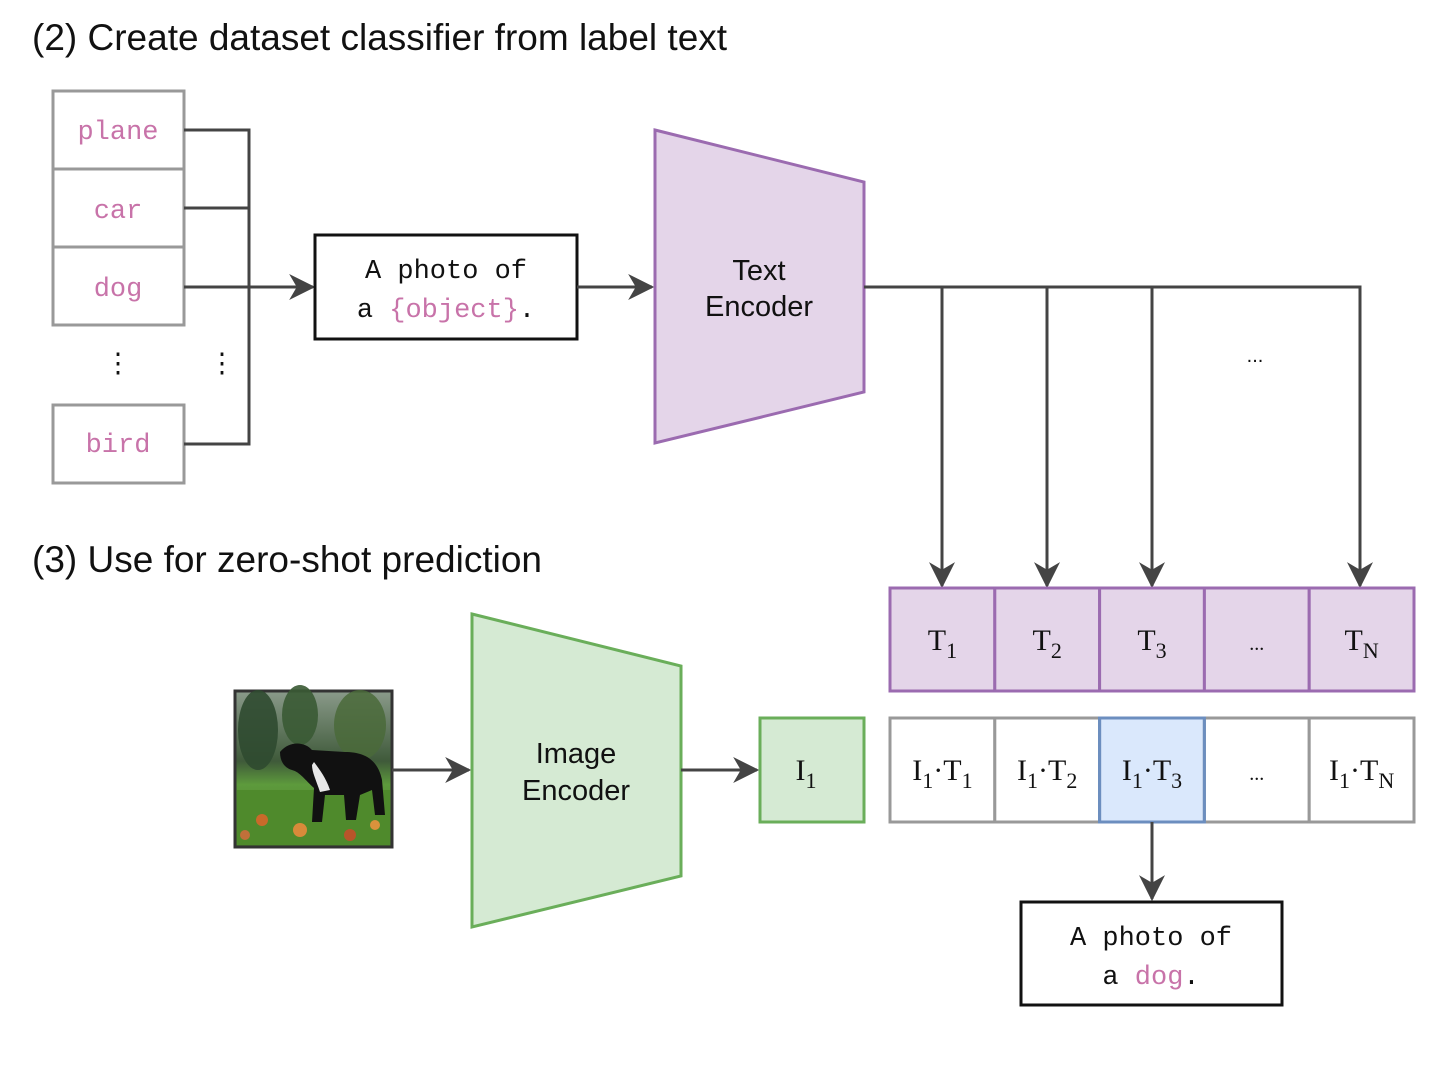 This screenshot has width=1456, height=1082. Describe the element at coordinates (287, 559) in the screenshot. I see `section-3-title: (3) Use for zero-shot prediction` at that location.